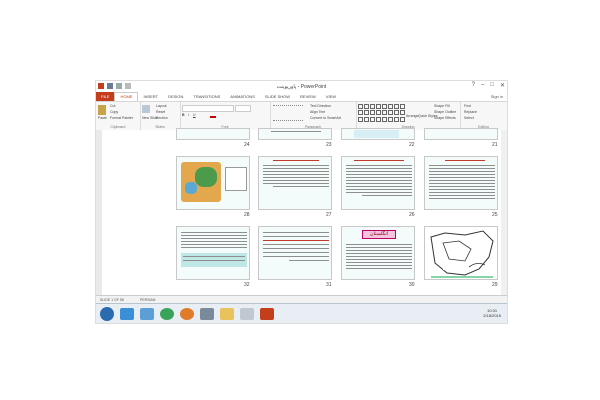 The height and width of the screenshot is (400, 600). I want to click on font-color-icon, so click(213, 117).